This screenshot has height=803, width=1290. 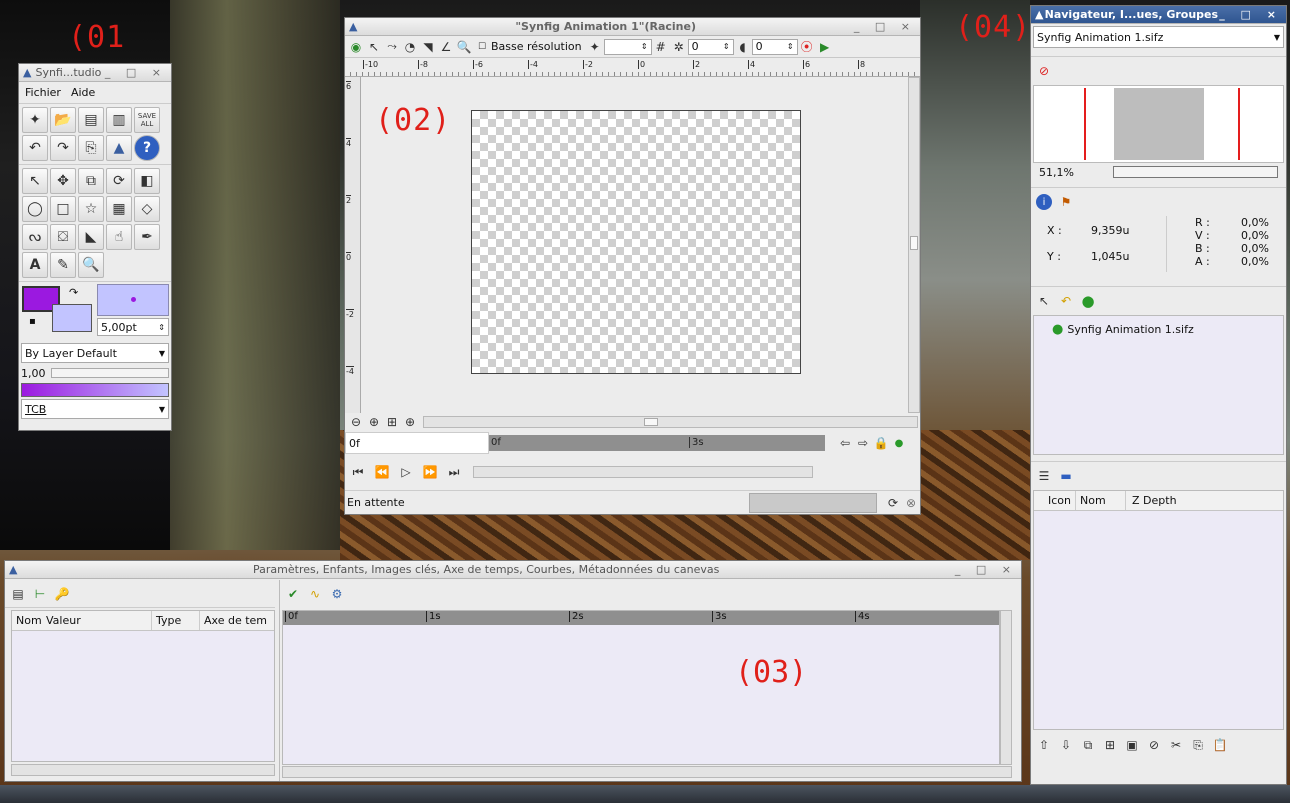 What do you see at coordinates (632, 27) in the screenshot?
I see `canvas-titlebar: ▲ "Synfig Animation 1"(Racine) _ □ ×` at bounding box center [632, 27].